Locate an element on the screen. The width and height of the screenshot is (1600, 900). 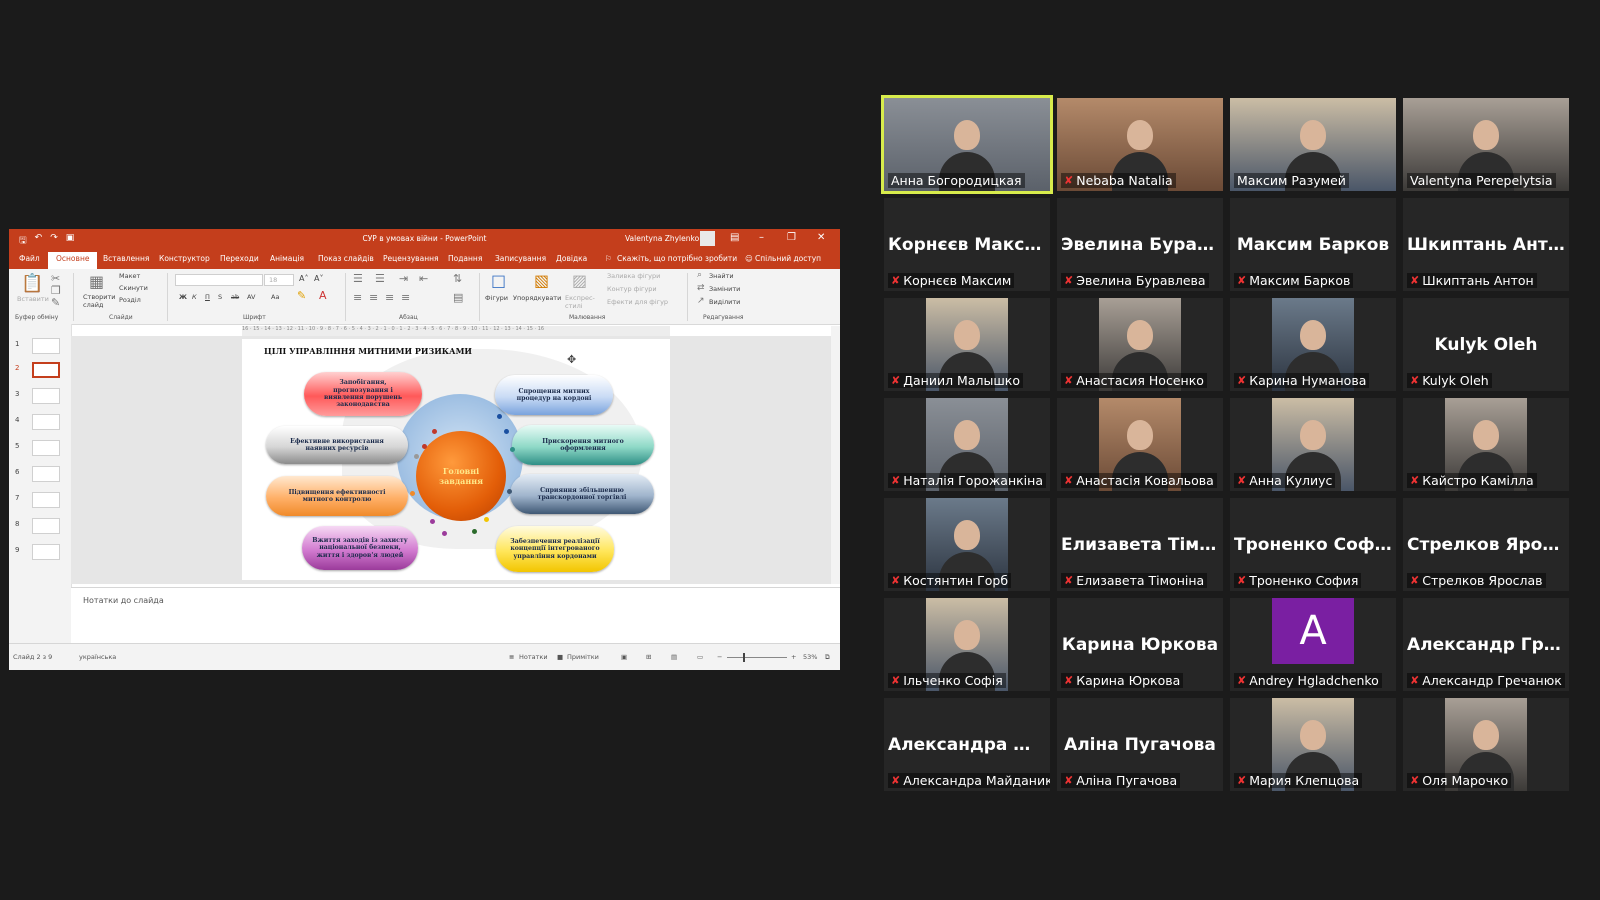
ribbon-display-icon: ▤ is located at coordinates (734, 237).